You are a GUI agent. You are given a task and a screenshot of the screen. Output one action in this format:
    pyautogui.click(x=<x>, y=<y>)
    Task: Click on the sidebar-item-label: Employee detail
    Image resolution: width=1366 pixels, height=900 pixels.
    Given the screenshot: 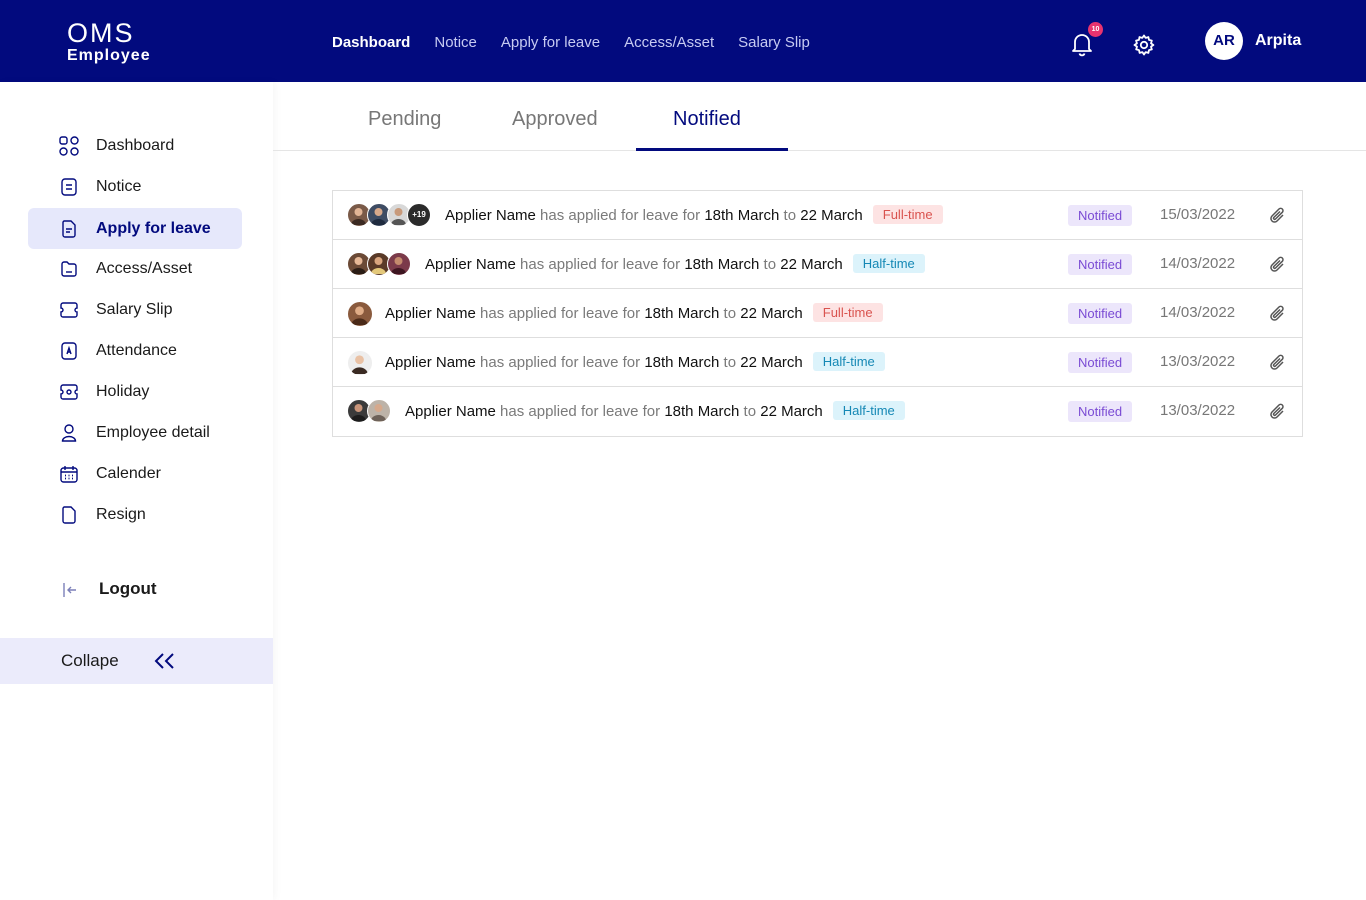 What is the action you would take?
    pyautogui.click(x=153, y=432)
    